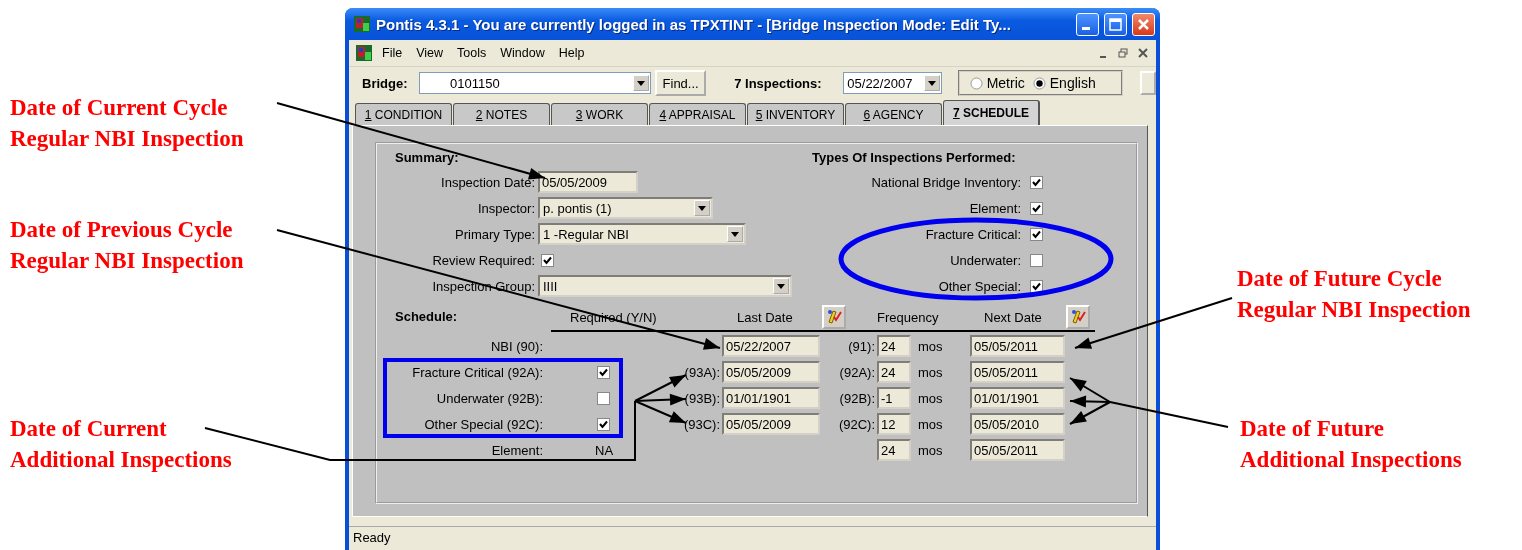  What do you see at coordinates (1143, 53) in the screenshot?
I see `close-icon` at bounding box center [1143, 53].